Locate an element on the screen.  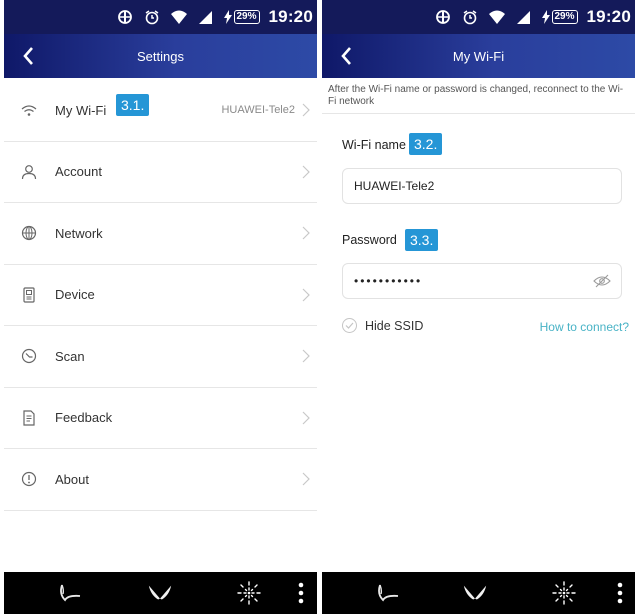
step-badge: 3.1. is located at coordinates (133, 105).